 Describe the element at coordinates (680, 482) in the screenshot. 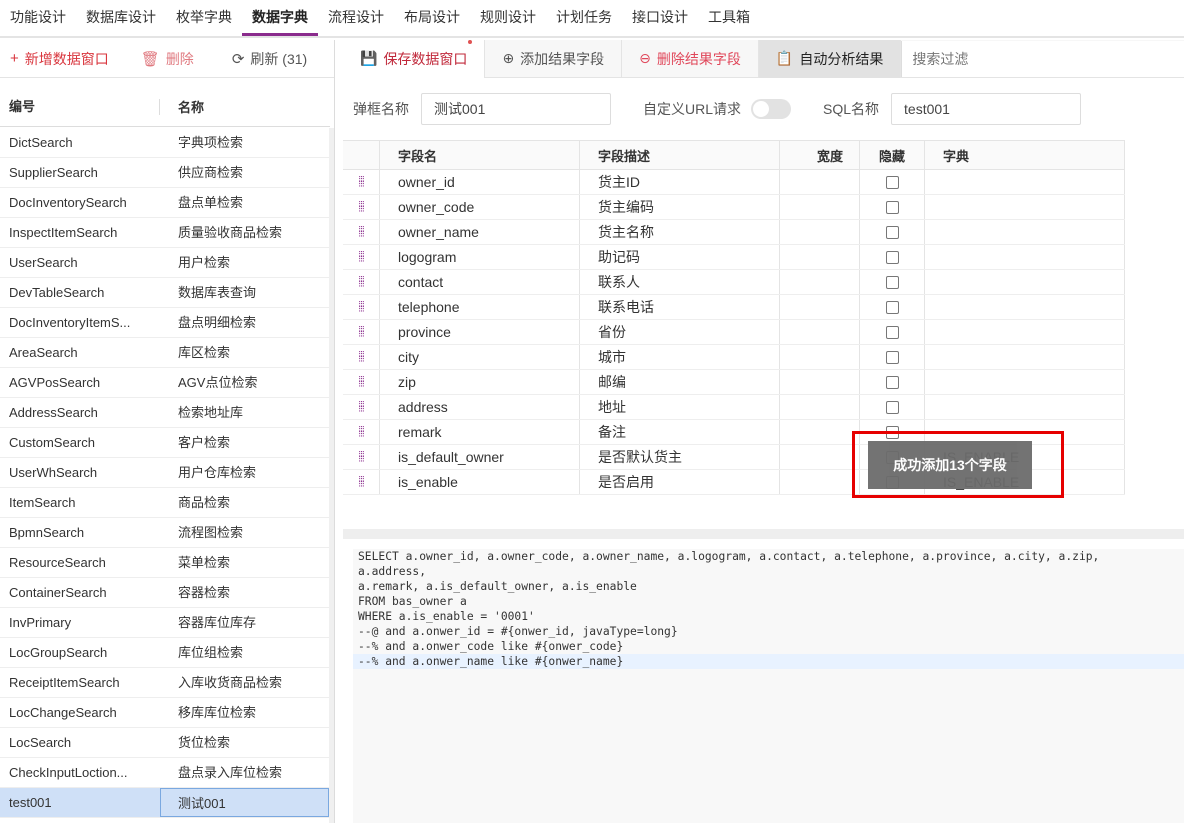

I see `field-desc: 是否启用` at that location.